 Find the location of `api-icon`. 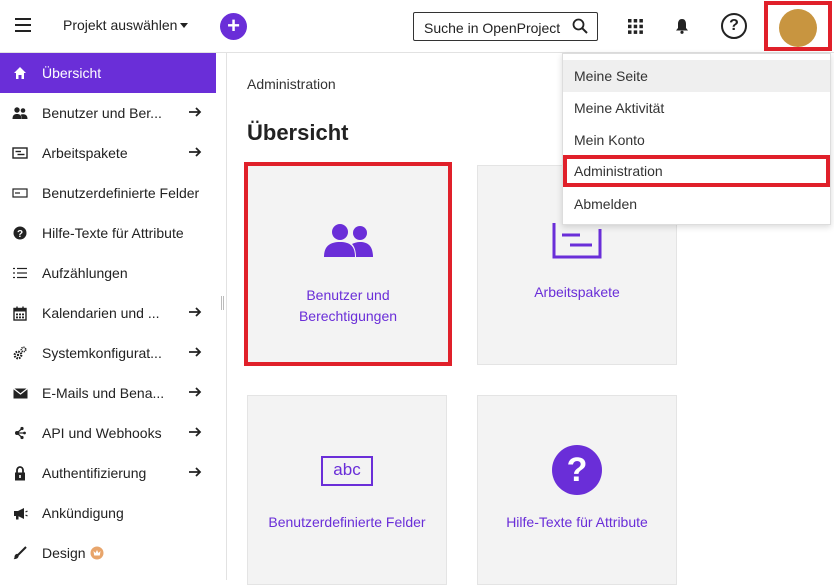

api-icon is located at coordinates (20, 433).